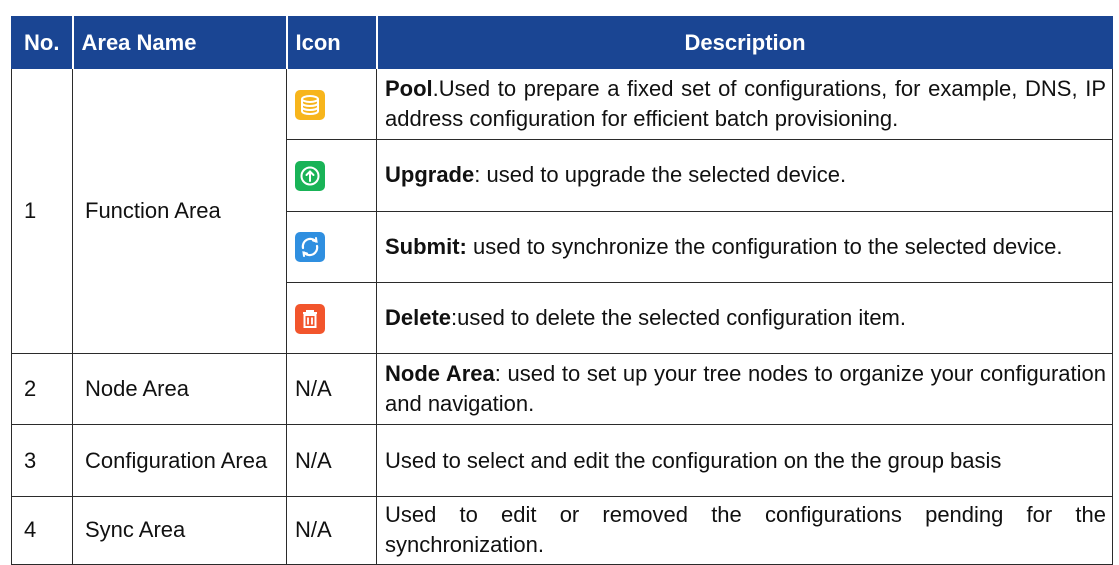 This screenshot has height=565, width=1119. I want to click on row-number: 3, so click(42, 460).